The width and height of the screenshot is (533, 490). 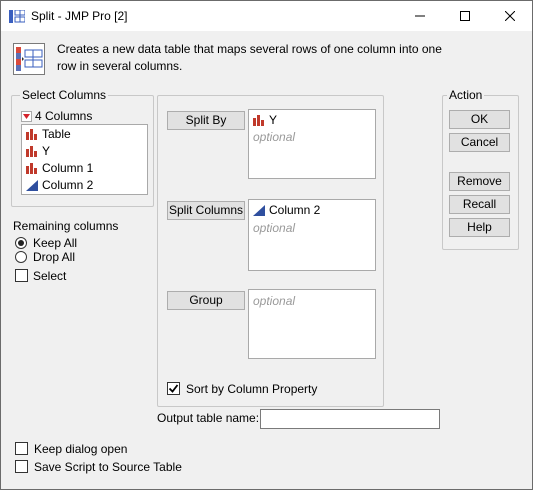 I want to click on split-columns-item: Column 2, so click(x=286, y=210).